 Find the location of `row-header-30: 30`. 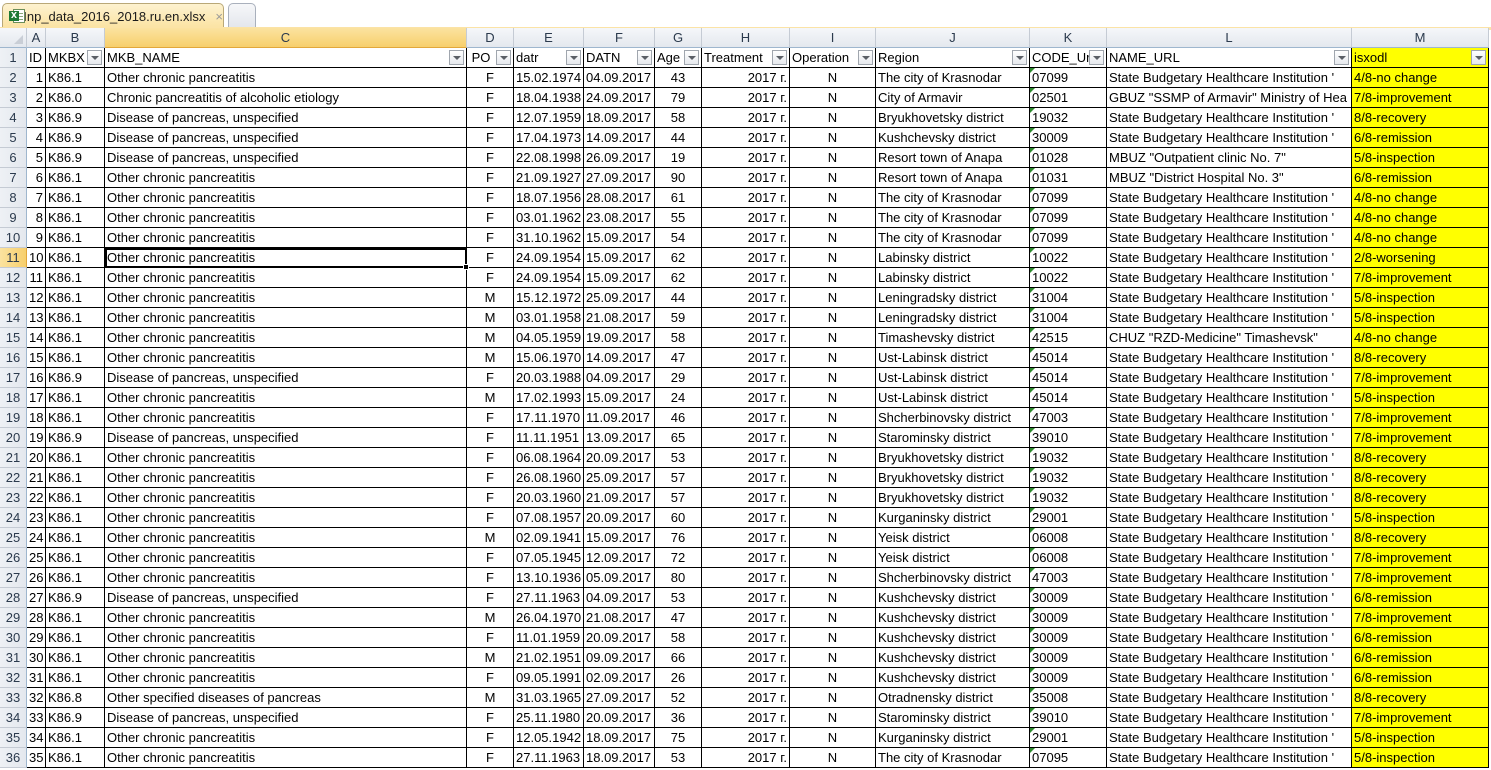

row-header-30: 30 is located at coordinates (13, 638).